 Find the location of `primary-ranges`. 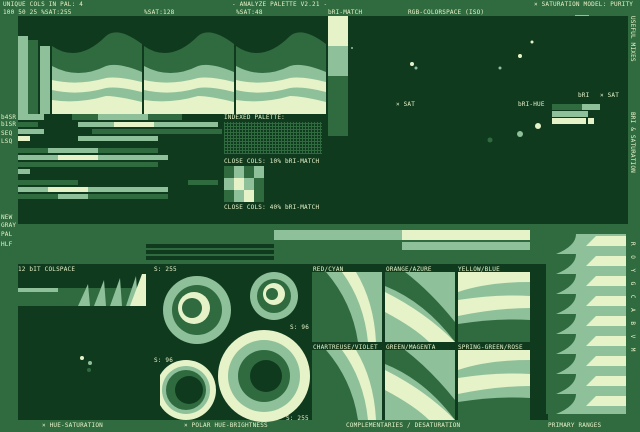

primary-ranges is located at coordinates (586, 324).